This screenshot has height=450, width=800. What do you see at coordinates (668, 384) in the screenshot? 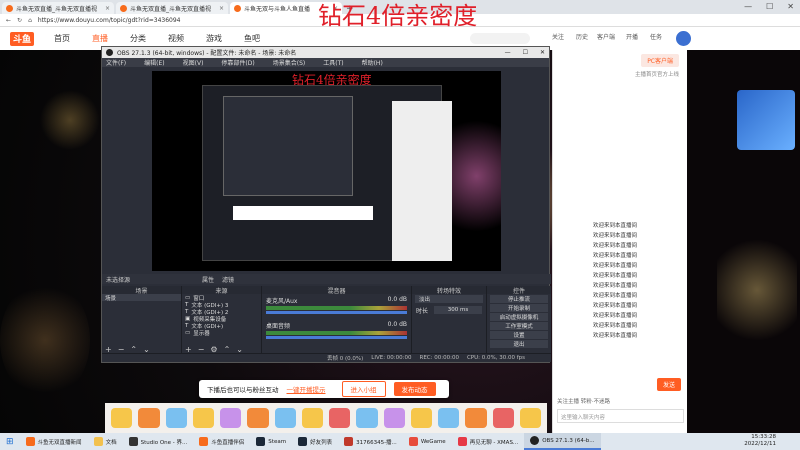
I see `send-button: 发送` at bounding box center [668, 384].